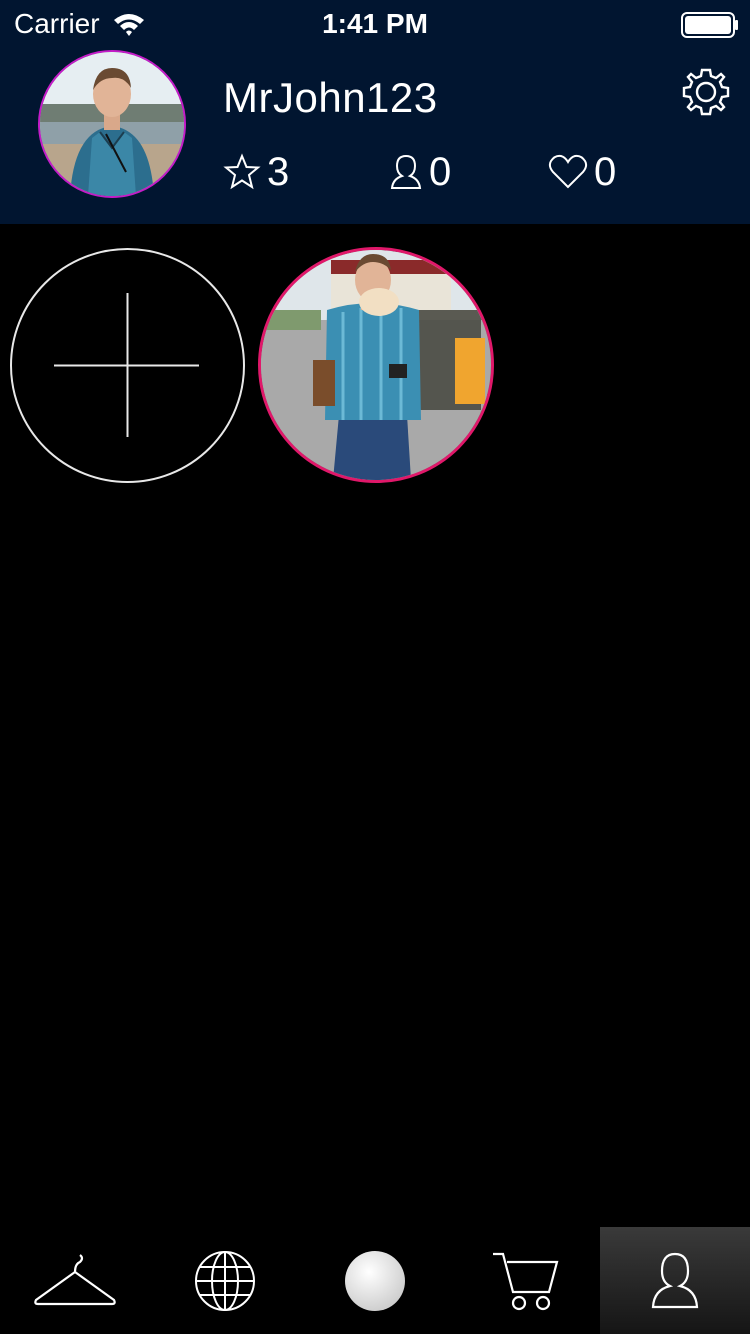  I want to click on username: MrJohn123, so click(330, 97).